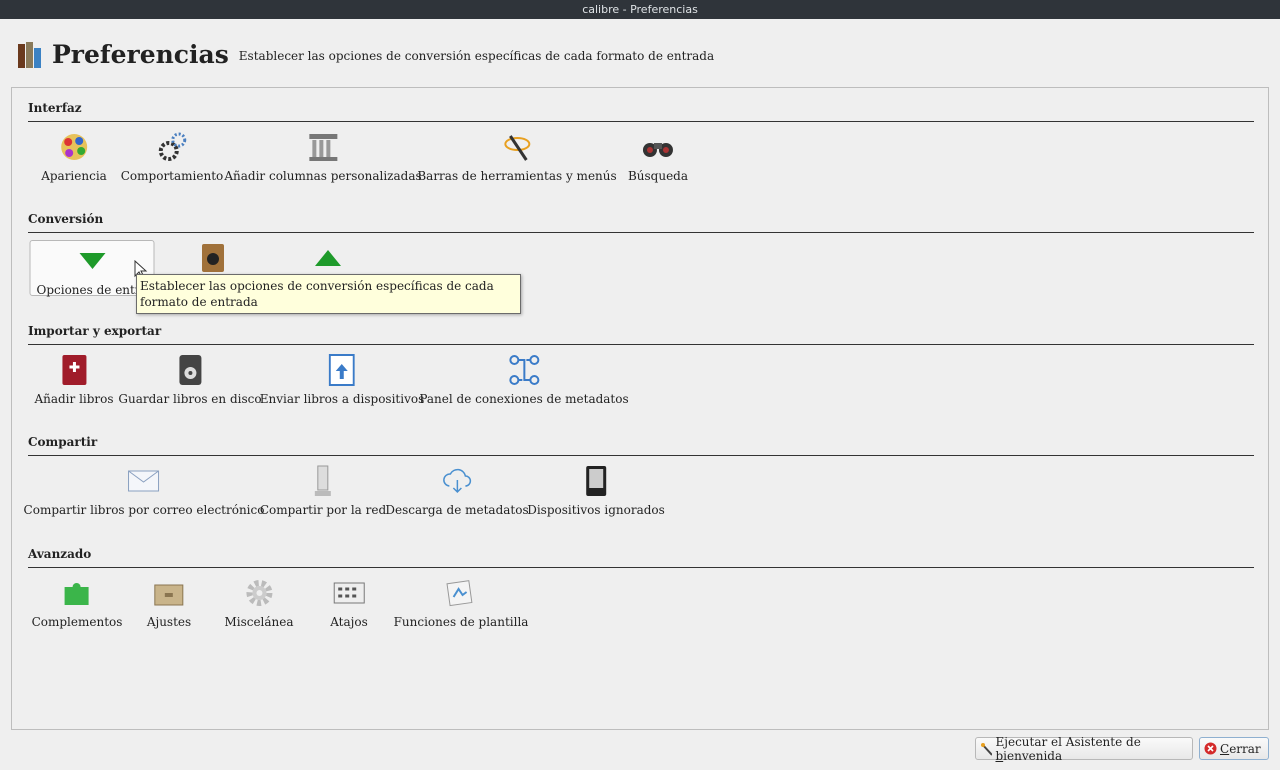 The image size is (1280, 770). I want to click on item-label: Guardar libros en disco, so click(190, 399).